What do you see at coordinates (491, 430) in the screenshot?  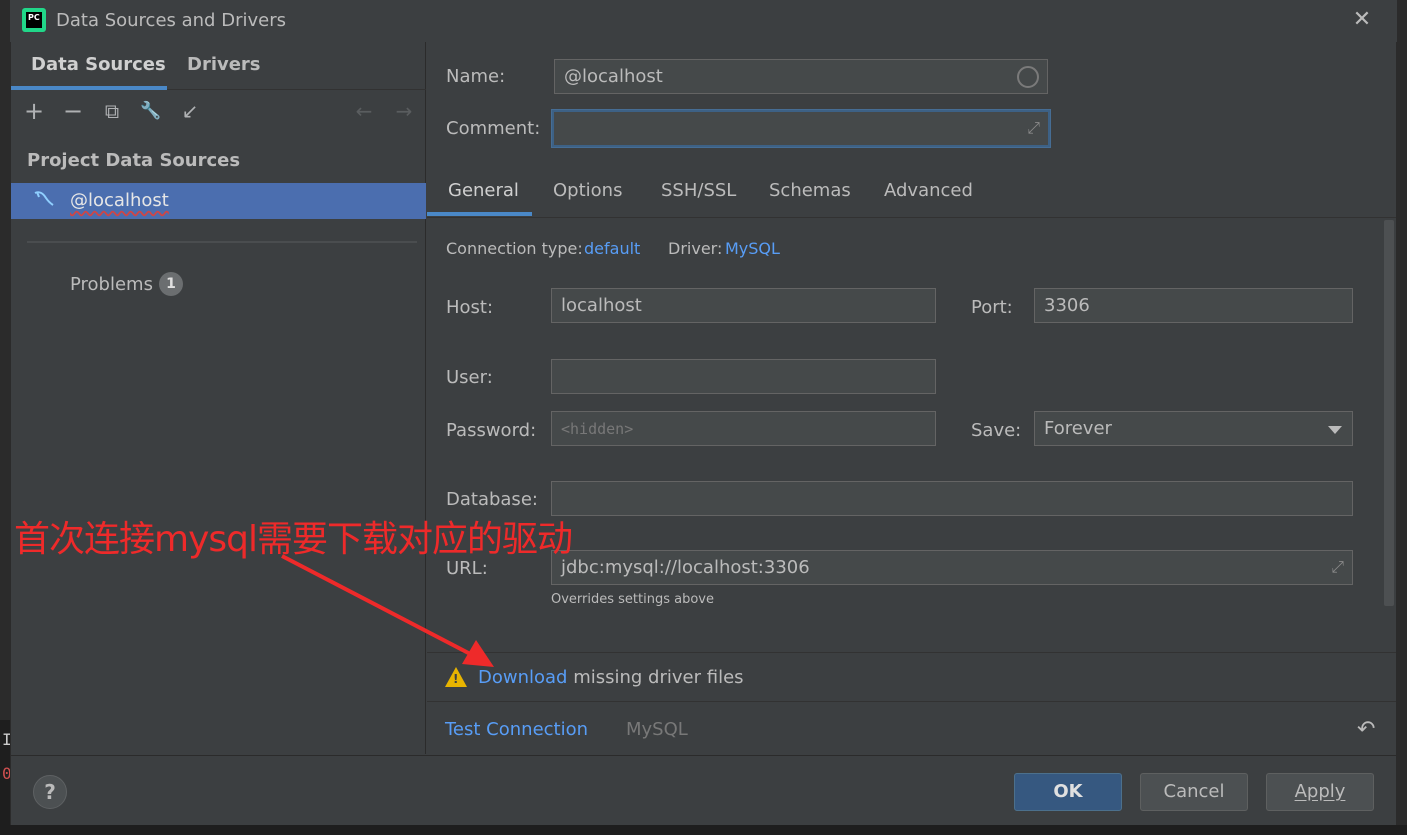 I see `password-label: Password:` at bounding box center [491, 430].